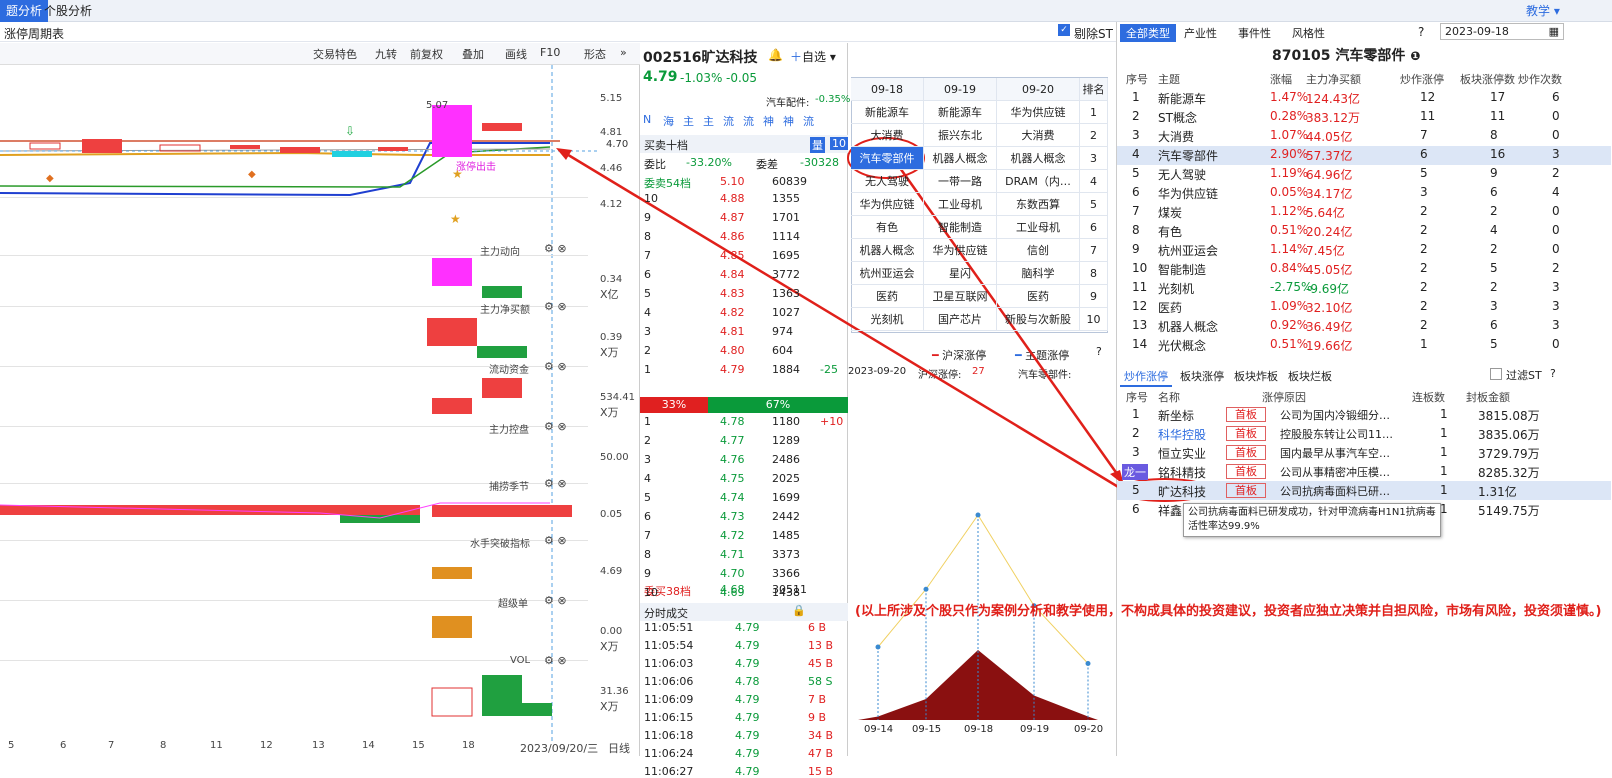 The height and width of the screenshot is (778, 1612). I want to click on right-cell: 大消费, so click(1176, 136).